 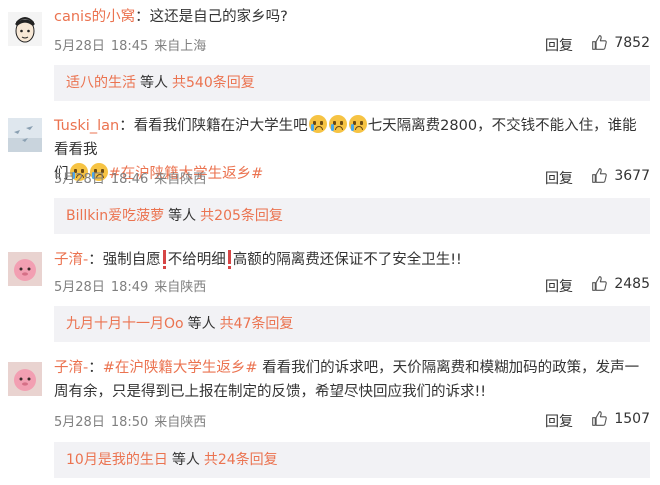 I want to click on comment-meta: 5月28日 18:50 来自陕西, so click(x=133, y=420).